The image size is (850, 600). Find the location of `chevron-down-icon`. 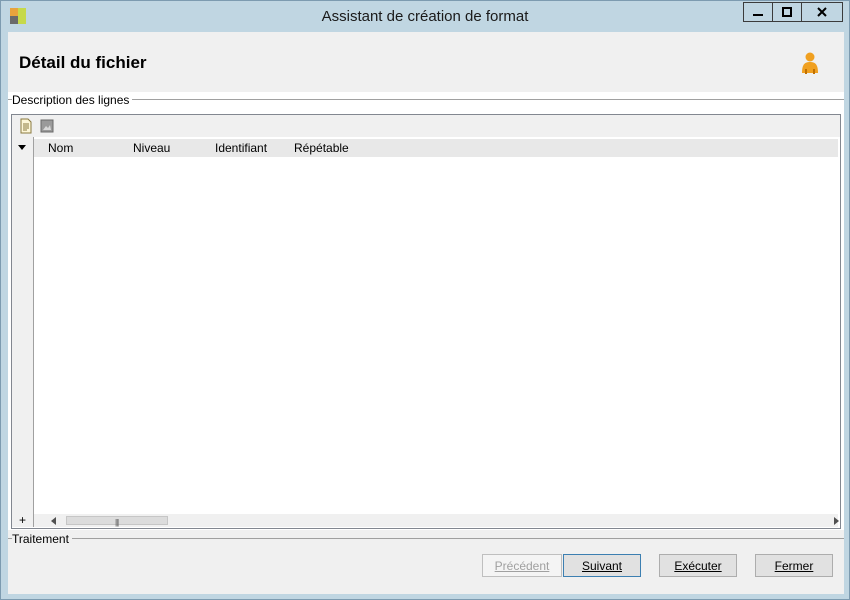

chevron-down-icon is located at coordinates (22, 147).